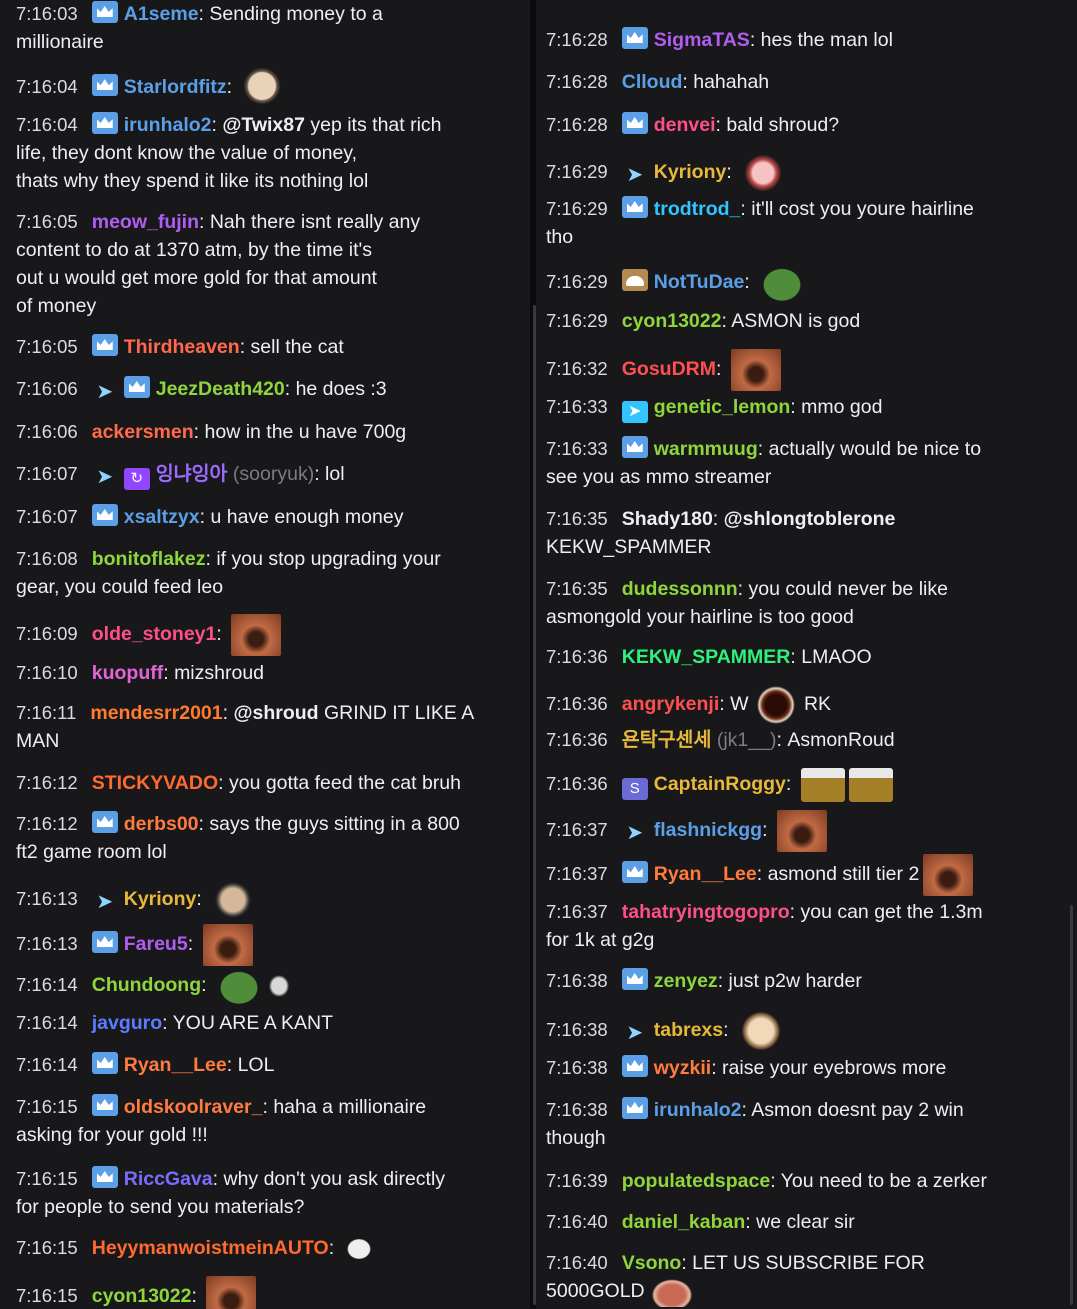  Describe the element at coordinates (760, 1031) in the screenshot. I see `laugh-emote-icon` at that location.